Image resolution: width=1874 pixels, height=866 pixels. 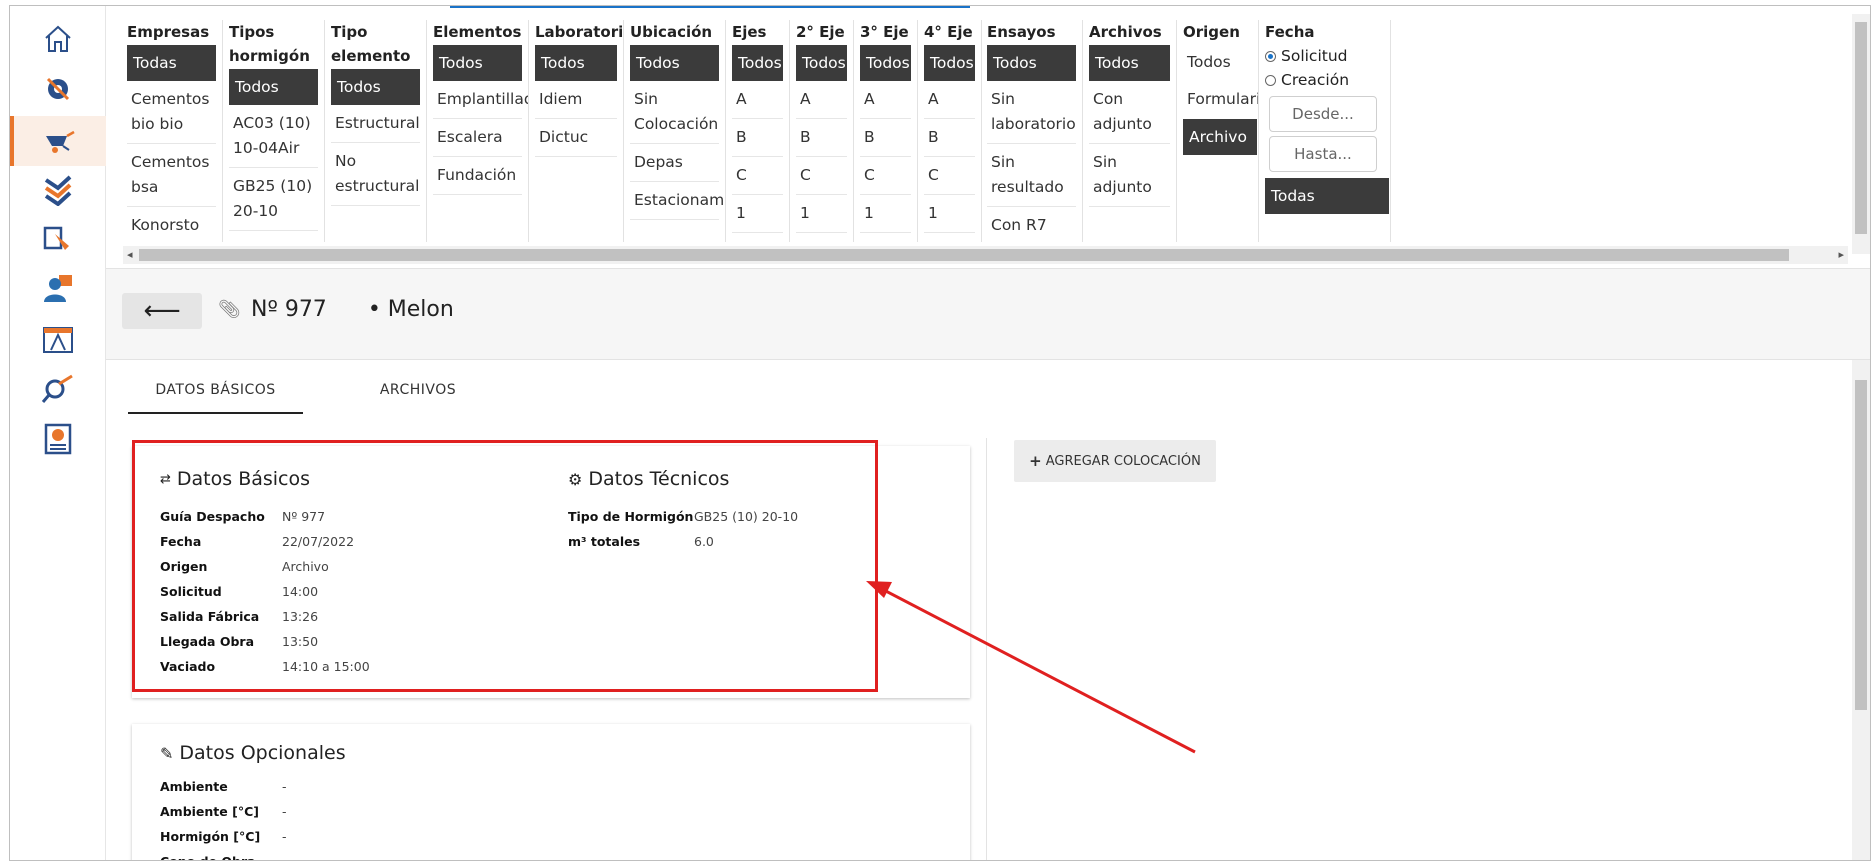 I want to click on filter-option: Con R7, so click(x=1031, y=224).